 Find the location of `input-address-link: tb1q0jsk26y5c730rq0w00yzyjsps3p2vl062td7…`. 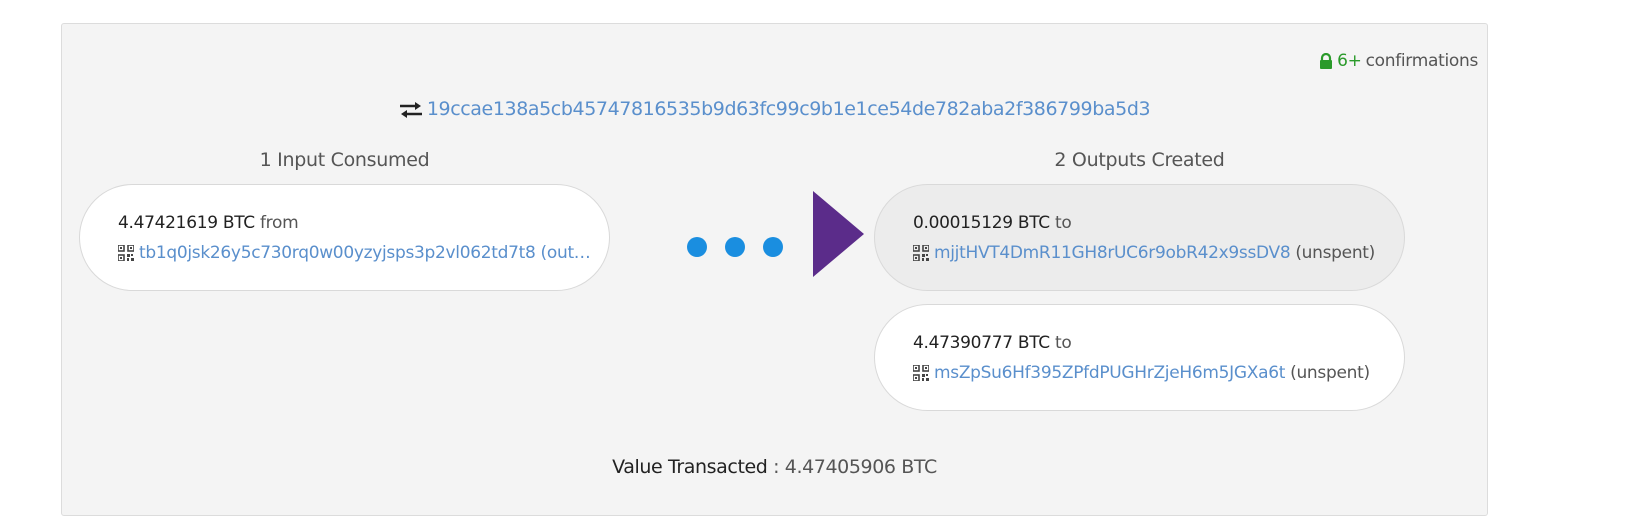

input-address-link: tb1q0jsk26y5c730rq0w00yzyjsps3p2vl062td7… is located at coordinates (337, 253).